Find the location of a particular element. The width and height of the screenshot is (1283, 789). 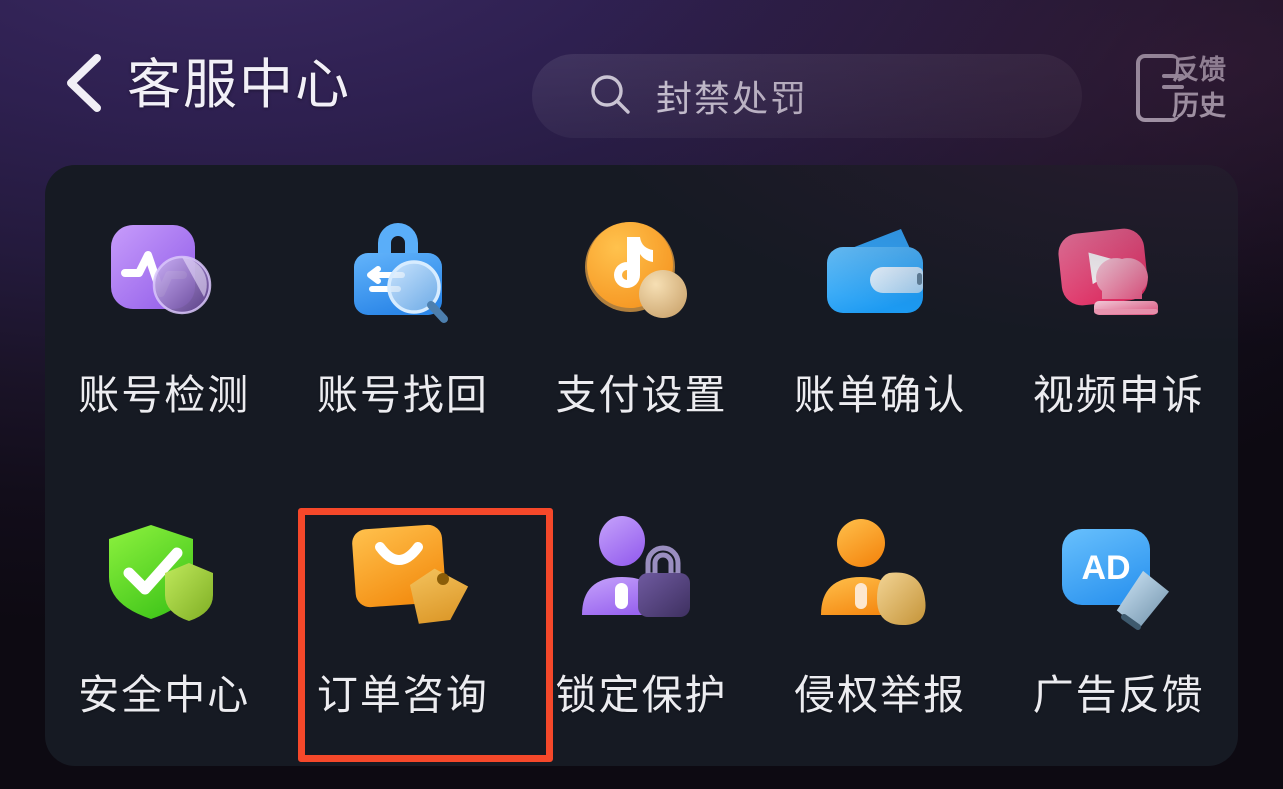

wallet-icon is located at coordinates (880, 274).